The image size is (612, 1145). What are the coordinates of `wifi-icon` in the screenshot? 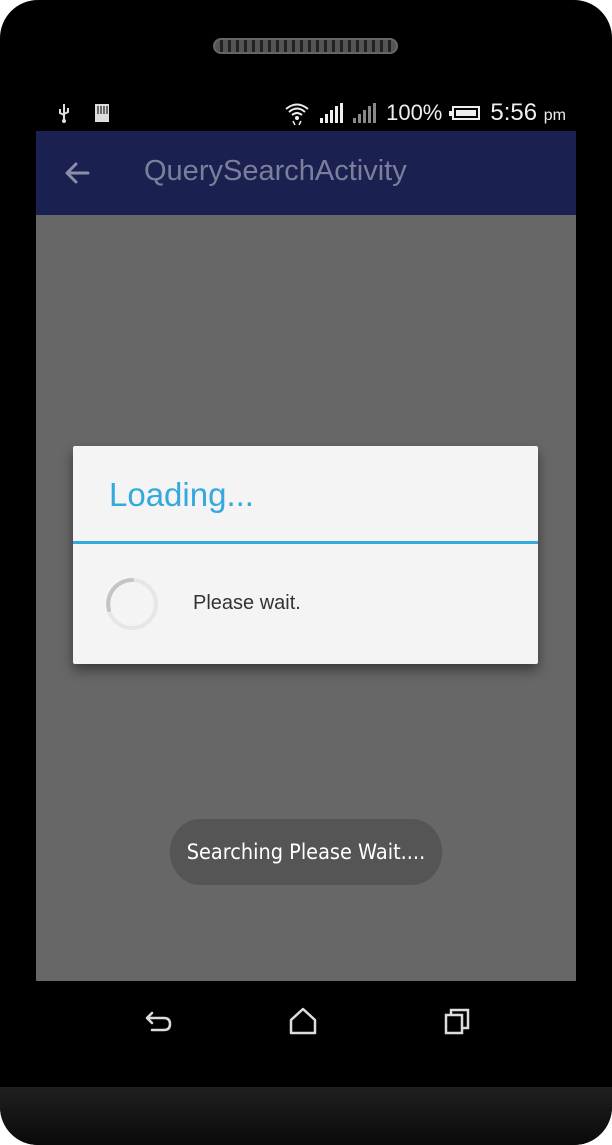 It's located at (297, 114).